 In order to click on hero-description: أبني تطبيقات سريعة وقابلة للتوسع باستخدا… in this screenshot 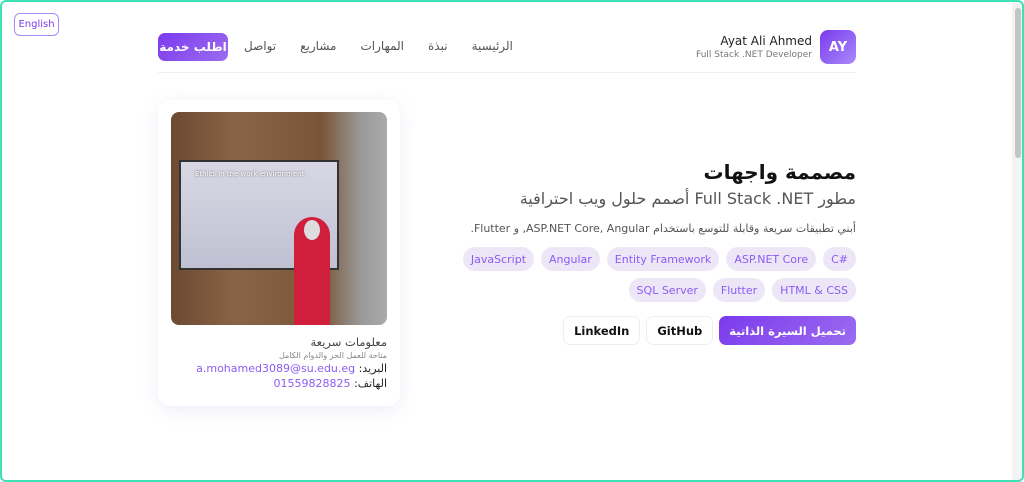, I will do `click(663, 228)`.